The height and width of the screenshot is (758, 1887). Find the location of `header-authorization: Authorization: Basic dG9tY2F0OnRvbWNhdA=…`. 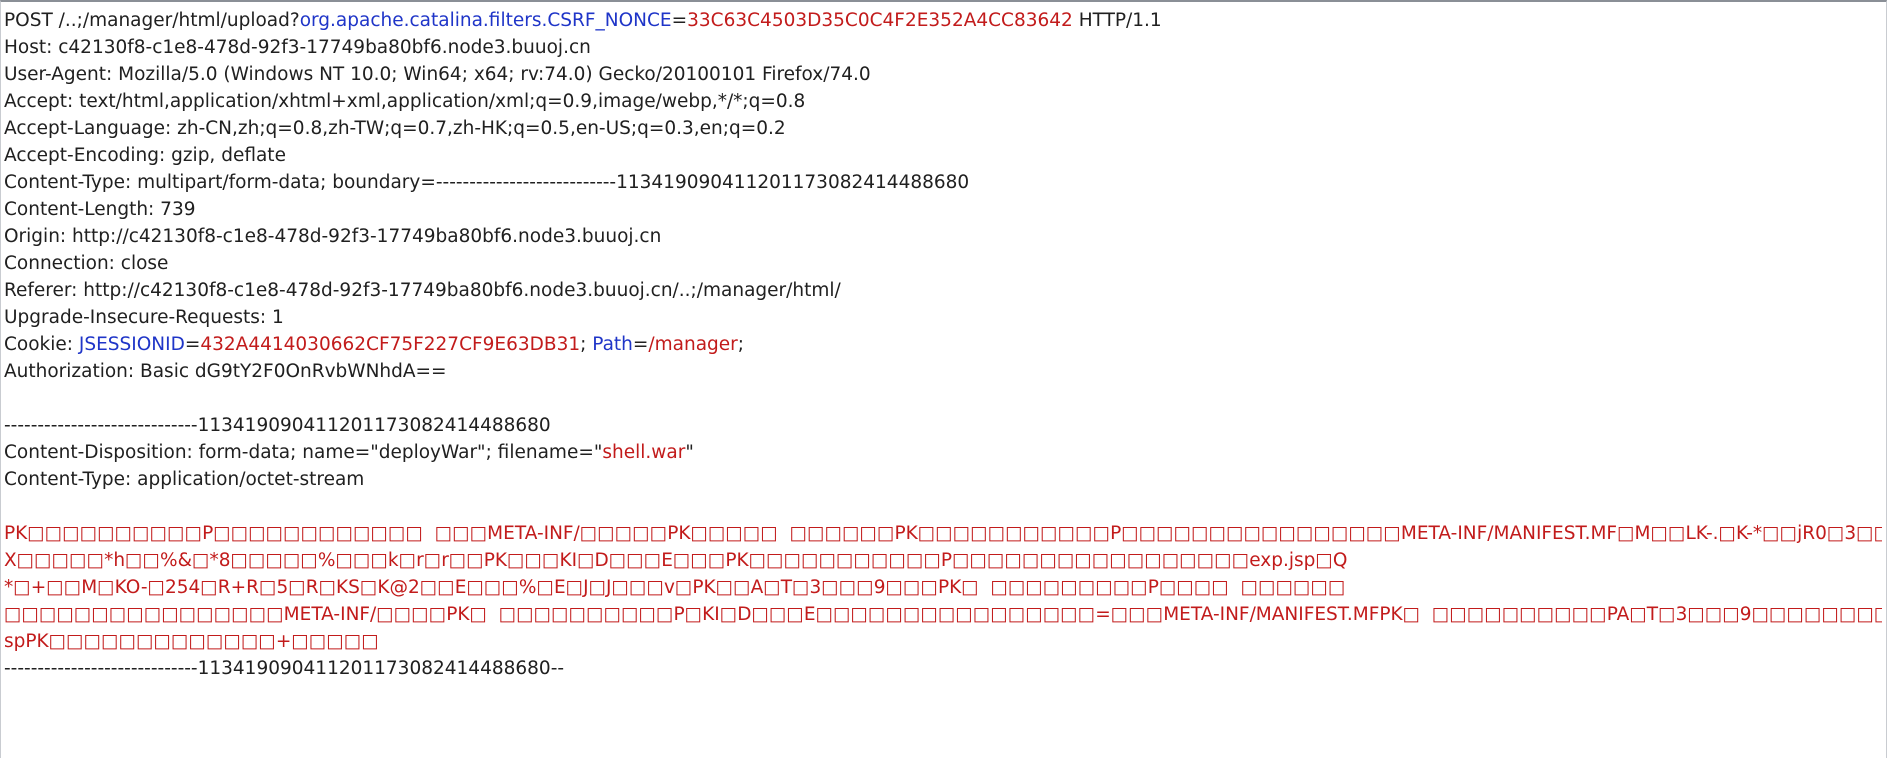

header-authorization: Authorization: Basic dG9tY2F0OnRvbWNhdA=… is located at coordinates (225, 371).